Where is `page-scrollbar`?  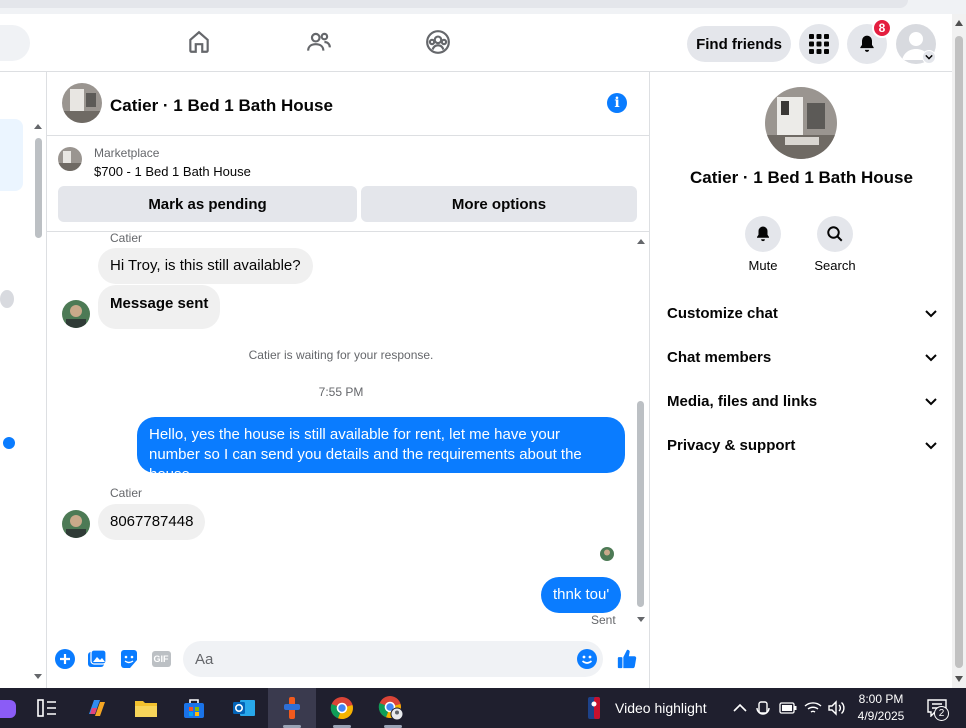
page-scrollbar is located at coordinates (959, 351).